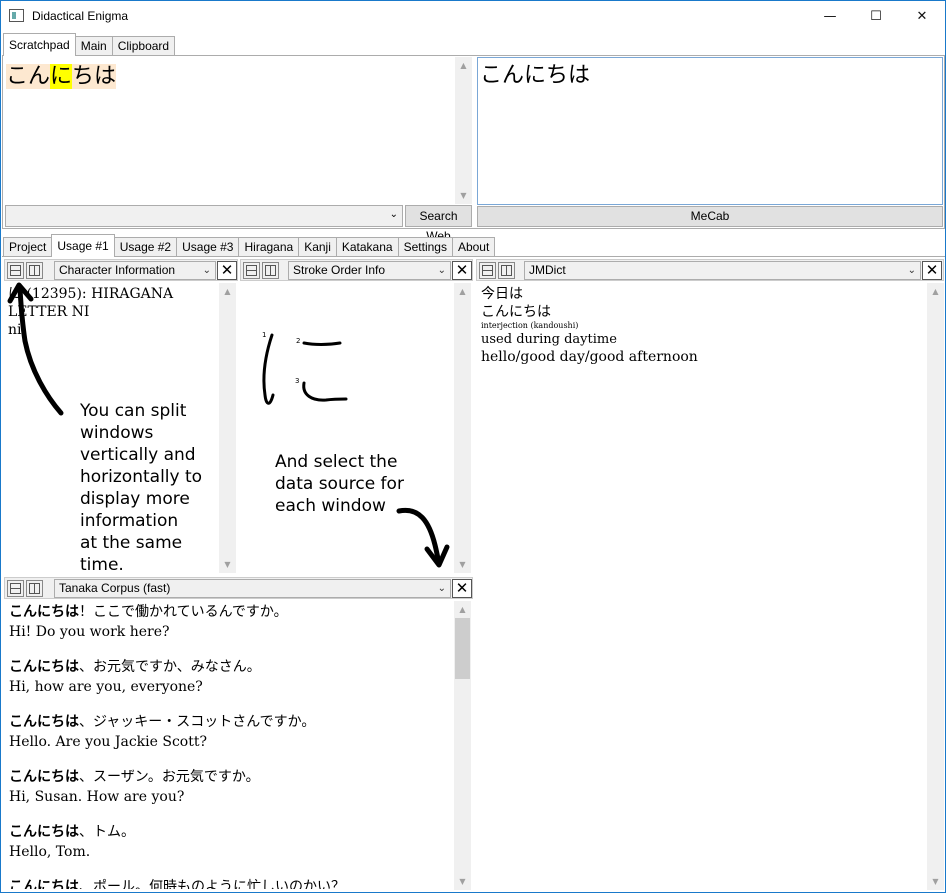 Image resolution: width=946 pixels, height=893 pixels. I want to click on minimize-button: —, so click(830, 16).